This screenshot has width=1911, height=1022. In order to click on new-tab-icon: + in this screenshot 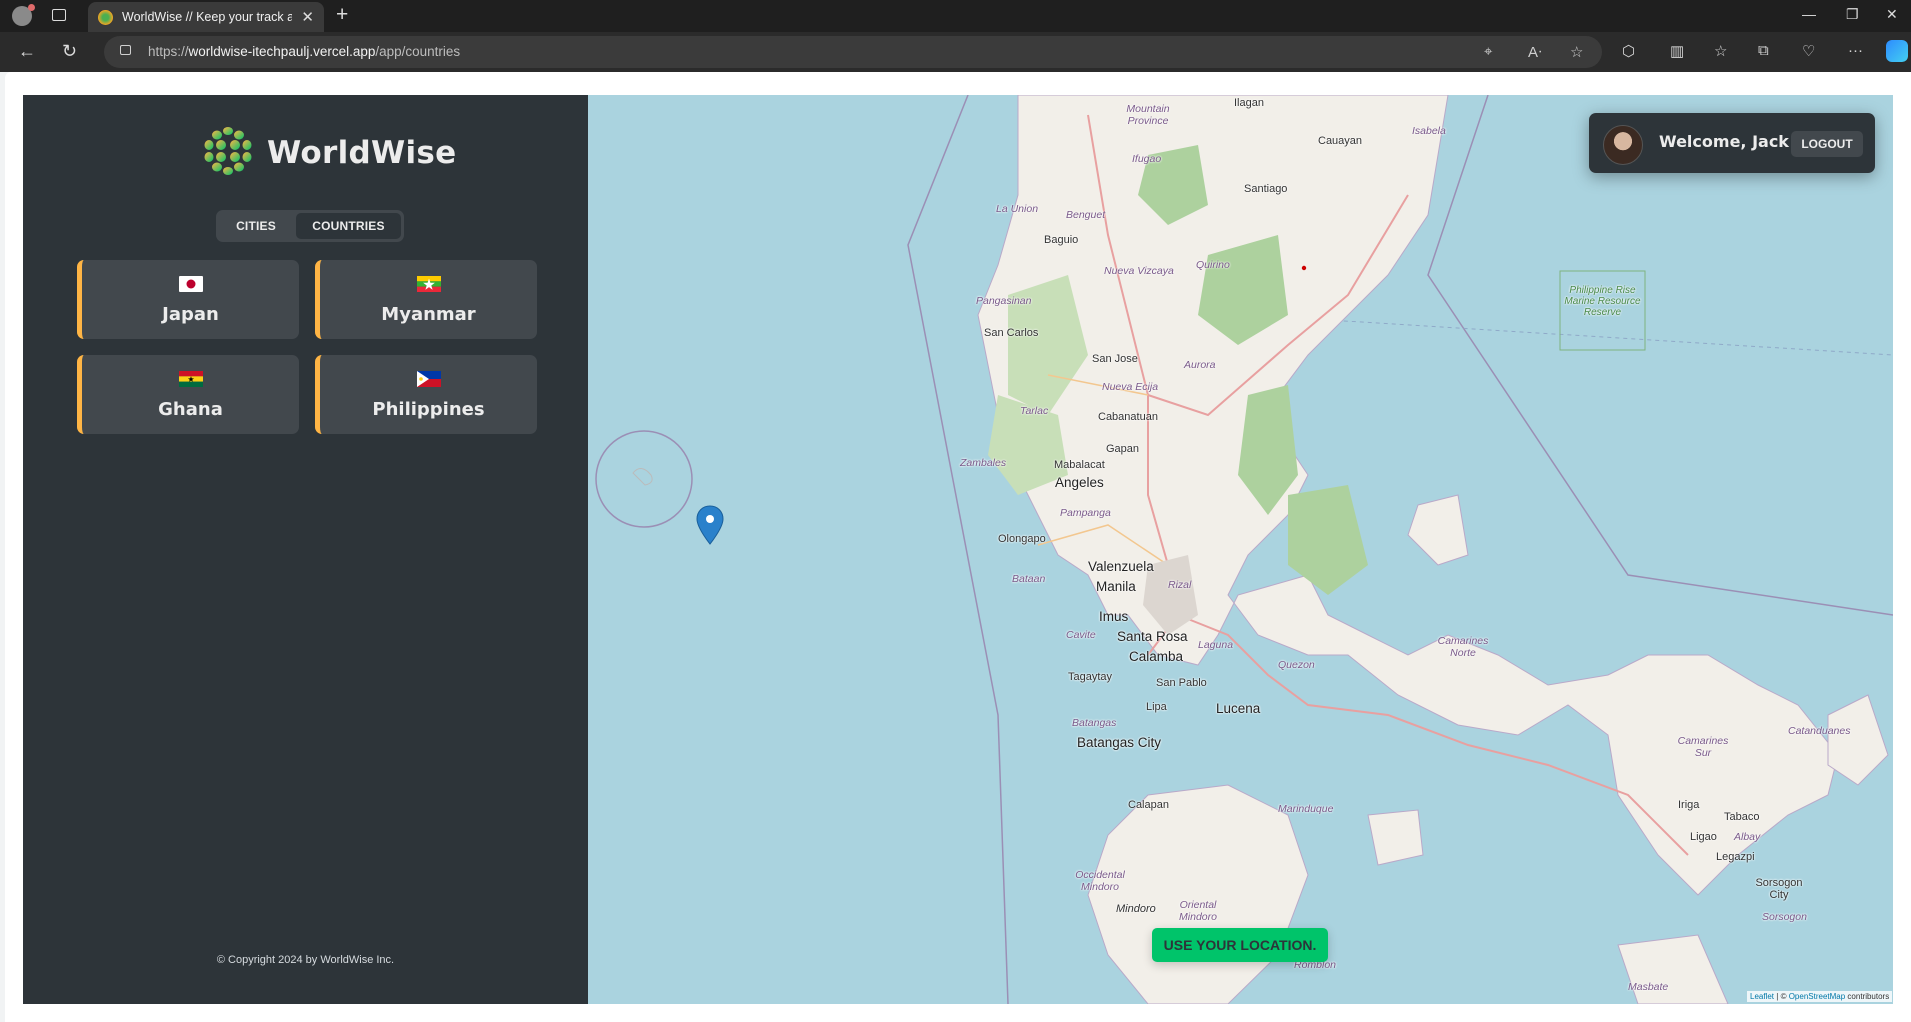, I will do `click(342, 15)`.